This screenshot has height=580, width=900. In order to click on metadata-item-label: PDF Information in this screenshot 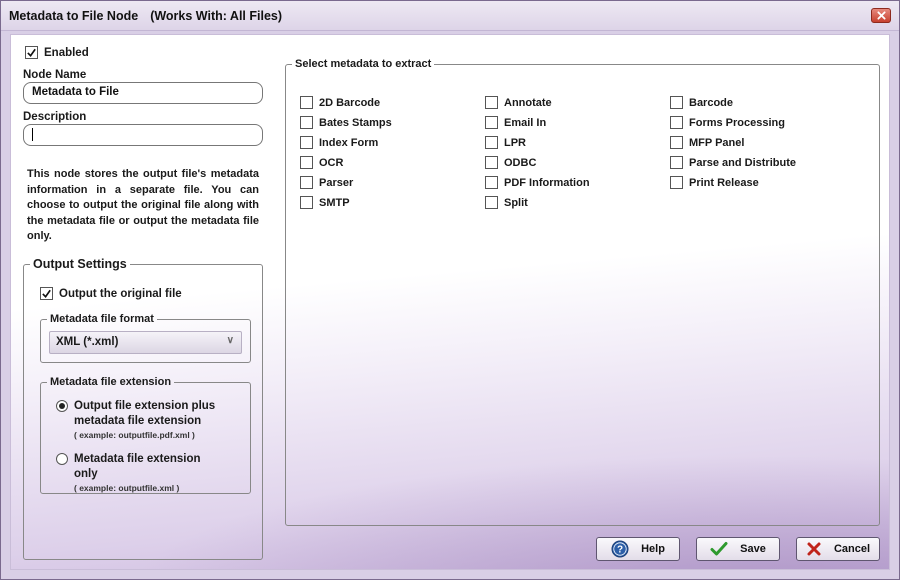, I will do `click(547, 182)`.